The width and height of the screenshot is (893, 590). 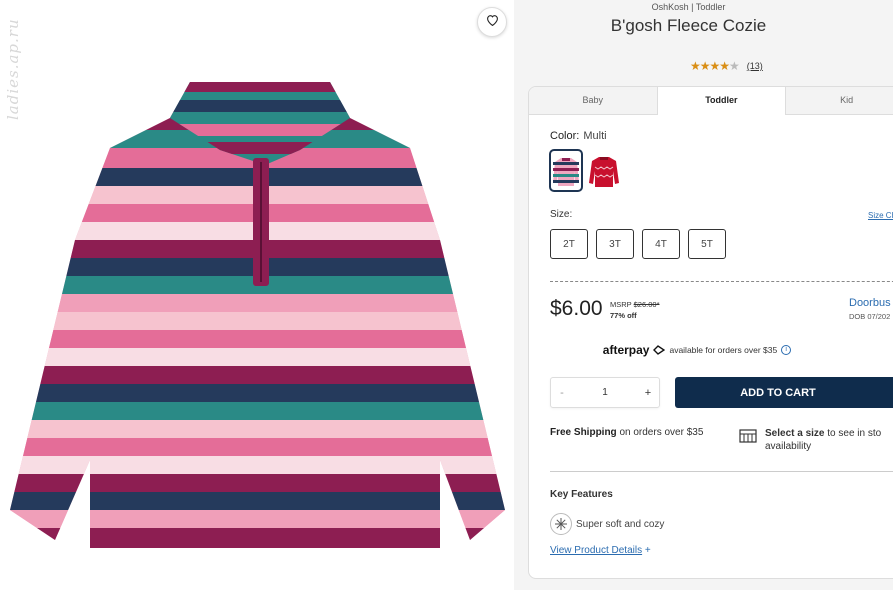 What do you see at coordinates (648, 550) in the screenshot?
I see `view-details-plus: +` at bounding box center [648, 550].